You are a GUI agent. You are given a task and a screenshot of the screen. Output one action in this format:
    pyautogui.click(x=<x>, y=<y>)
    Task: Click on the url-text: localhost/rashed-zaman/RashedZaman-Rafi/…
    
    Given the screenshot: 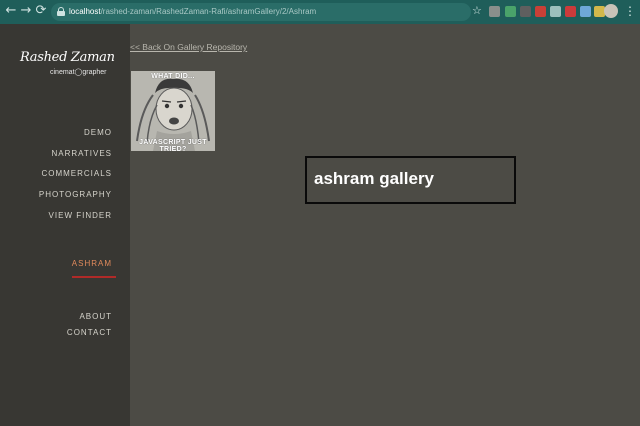 What is the action you would take?
    pyautogui.click(x=192, y=12)
    